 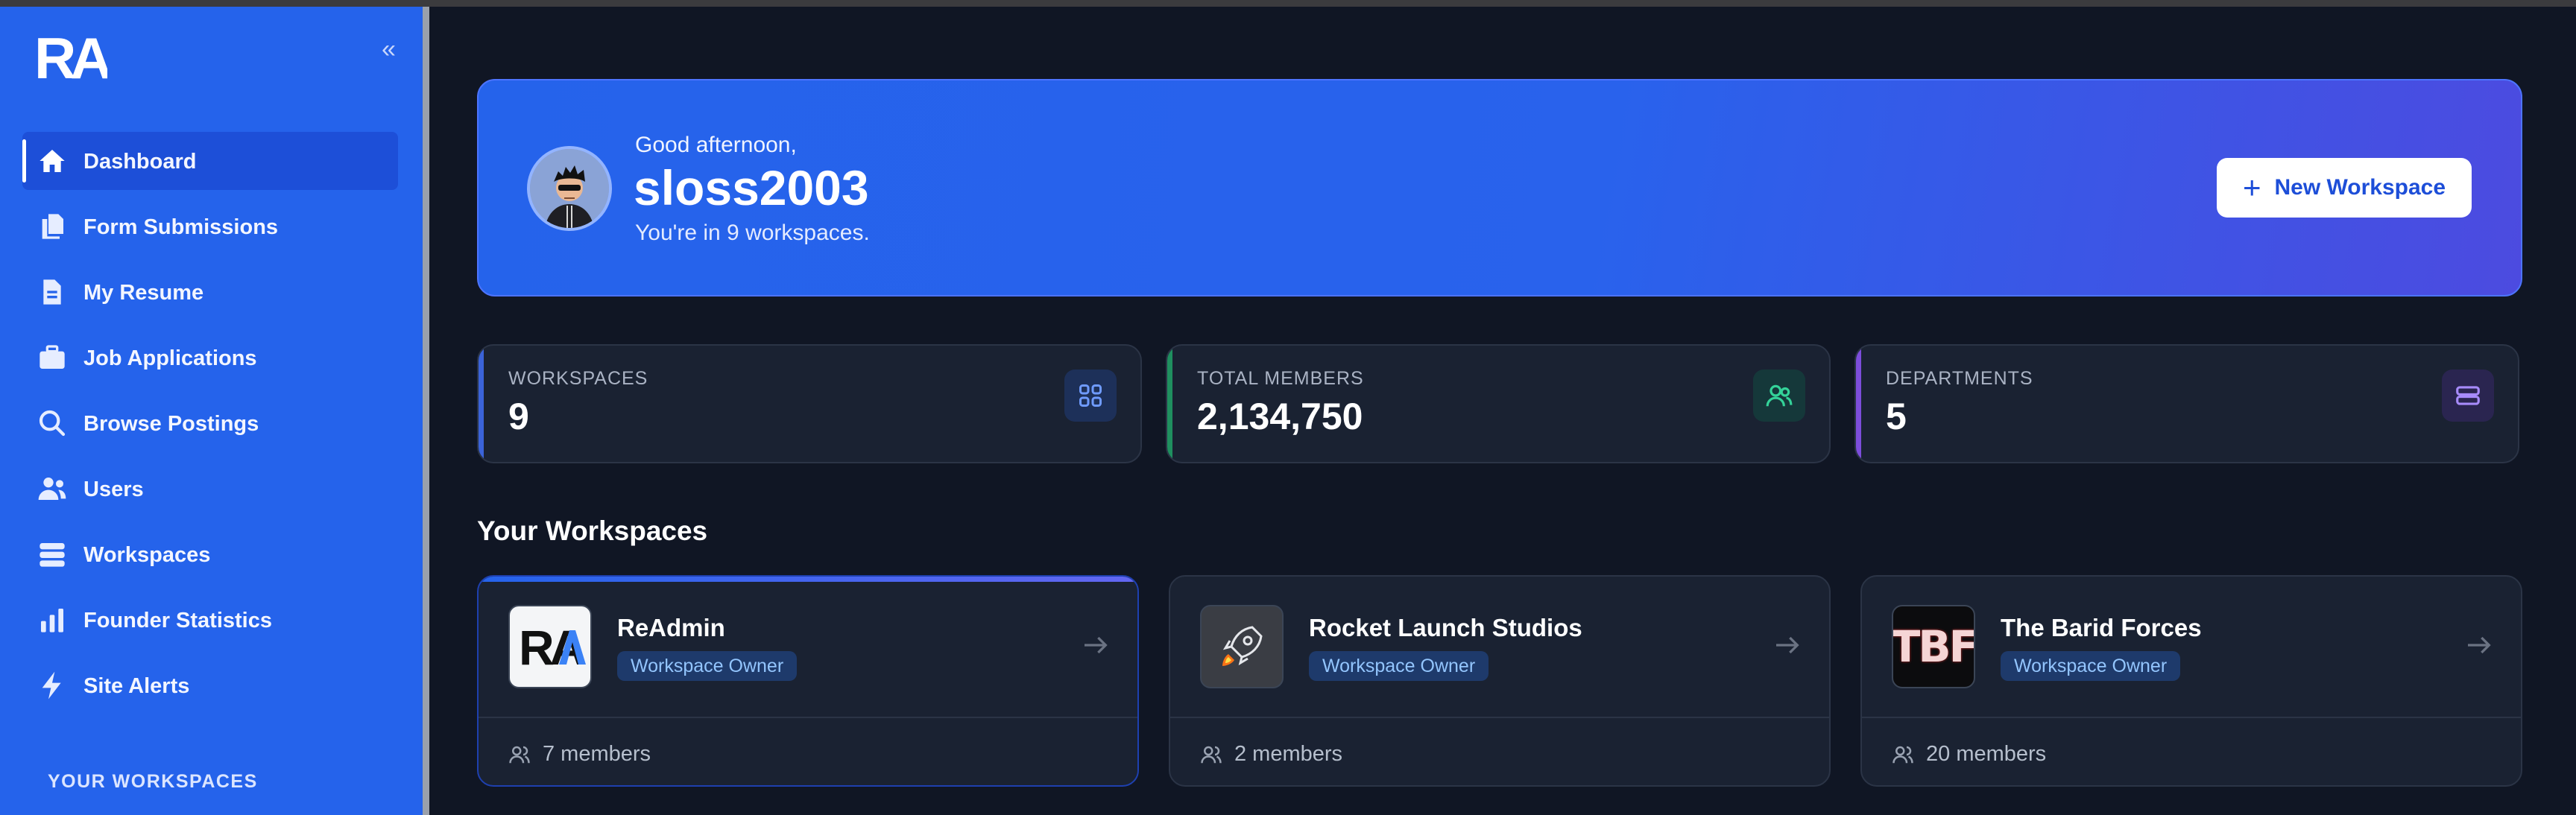 What do you see at coordinates (52, 292) in the screenshot?
I see `file-icon` at bounding box center [52, 292].